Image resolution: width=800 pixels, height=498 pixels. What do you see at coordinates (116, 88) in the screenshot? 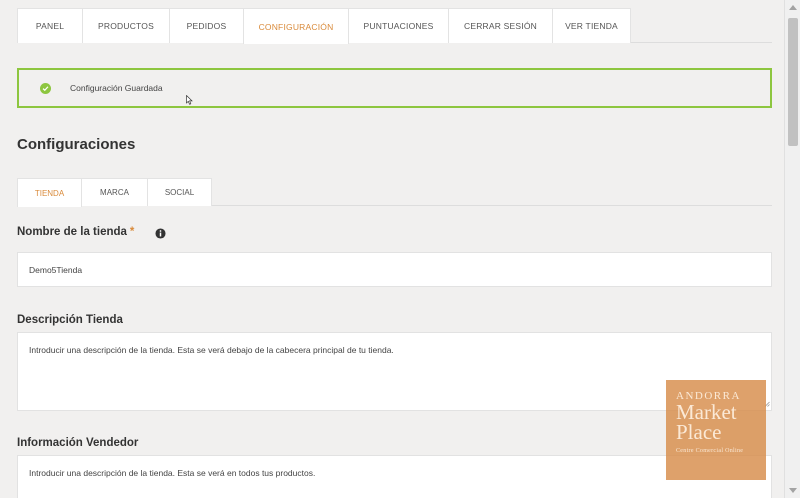
I see `alert-message: Configuración Guardada` at bounding box center [116, 88].